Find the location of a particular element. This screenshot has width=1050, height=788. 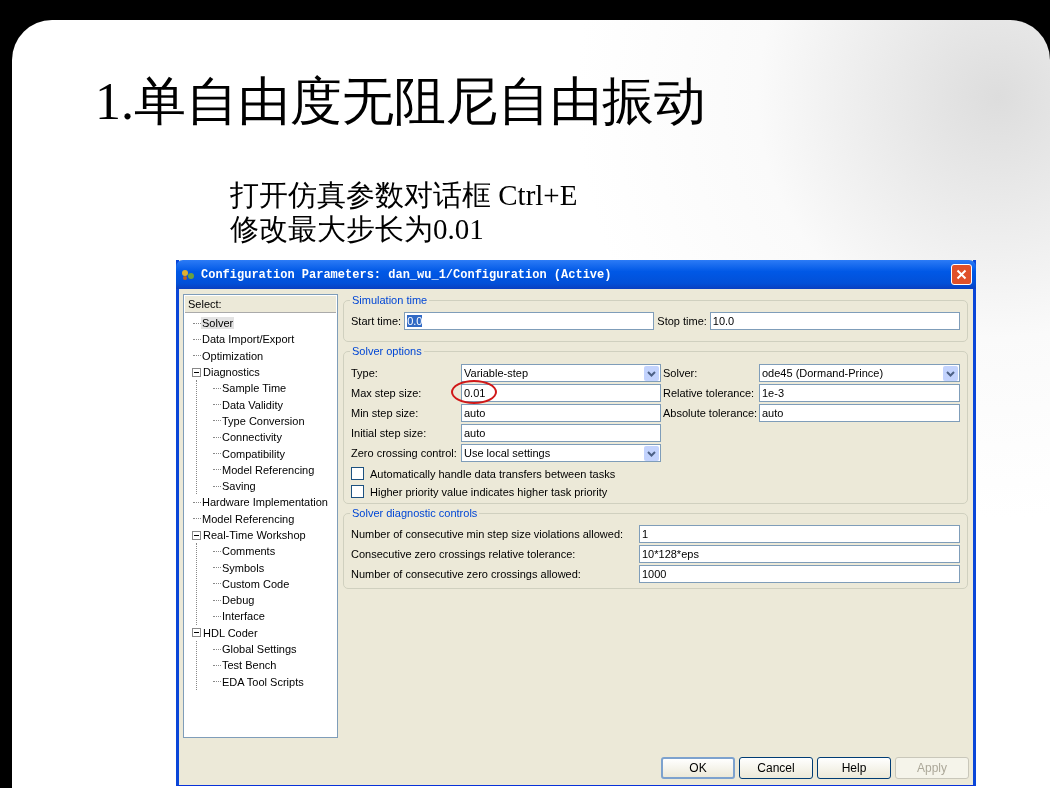

tree-item: Interface is located at coordinates (243, 616).